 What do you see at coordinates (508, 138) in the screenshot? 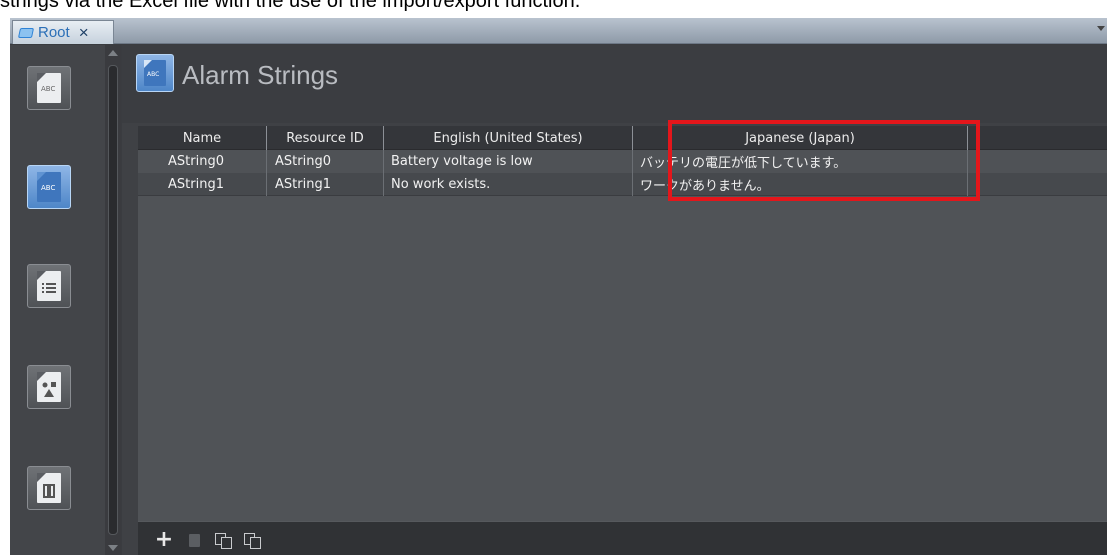
I see `column-header-english: English (United States)` at bounding box center [508, 138].